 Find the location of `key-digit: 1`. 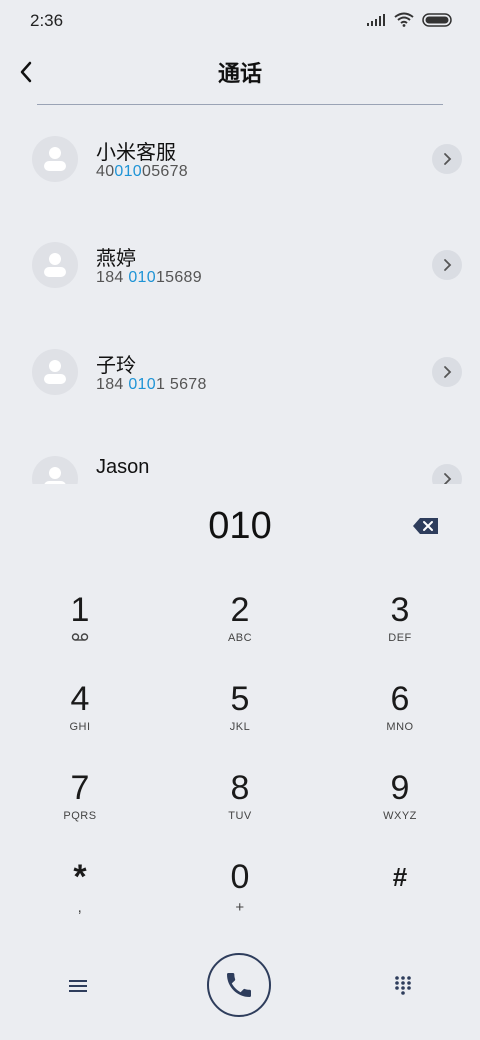

key-digit: 1 is located at coordinates (80, 610).